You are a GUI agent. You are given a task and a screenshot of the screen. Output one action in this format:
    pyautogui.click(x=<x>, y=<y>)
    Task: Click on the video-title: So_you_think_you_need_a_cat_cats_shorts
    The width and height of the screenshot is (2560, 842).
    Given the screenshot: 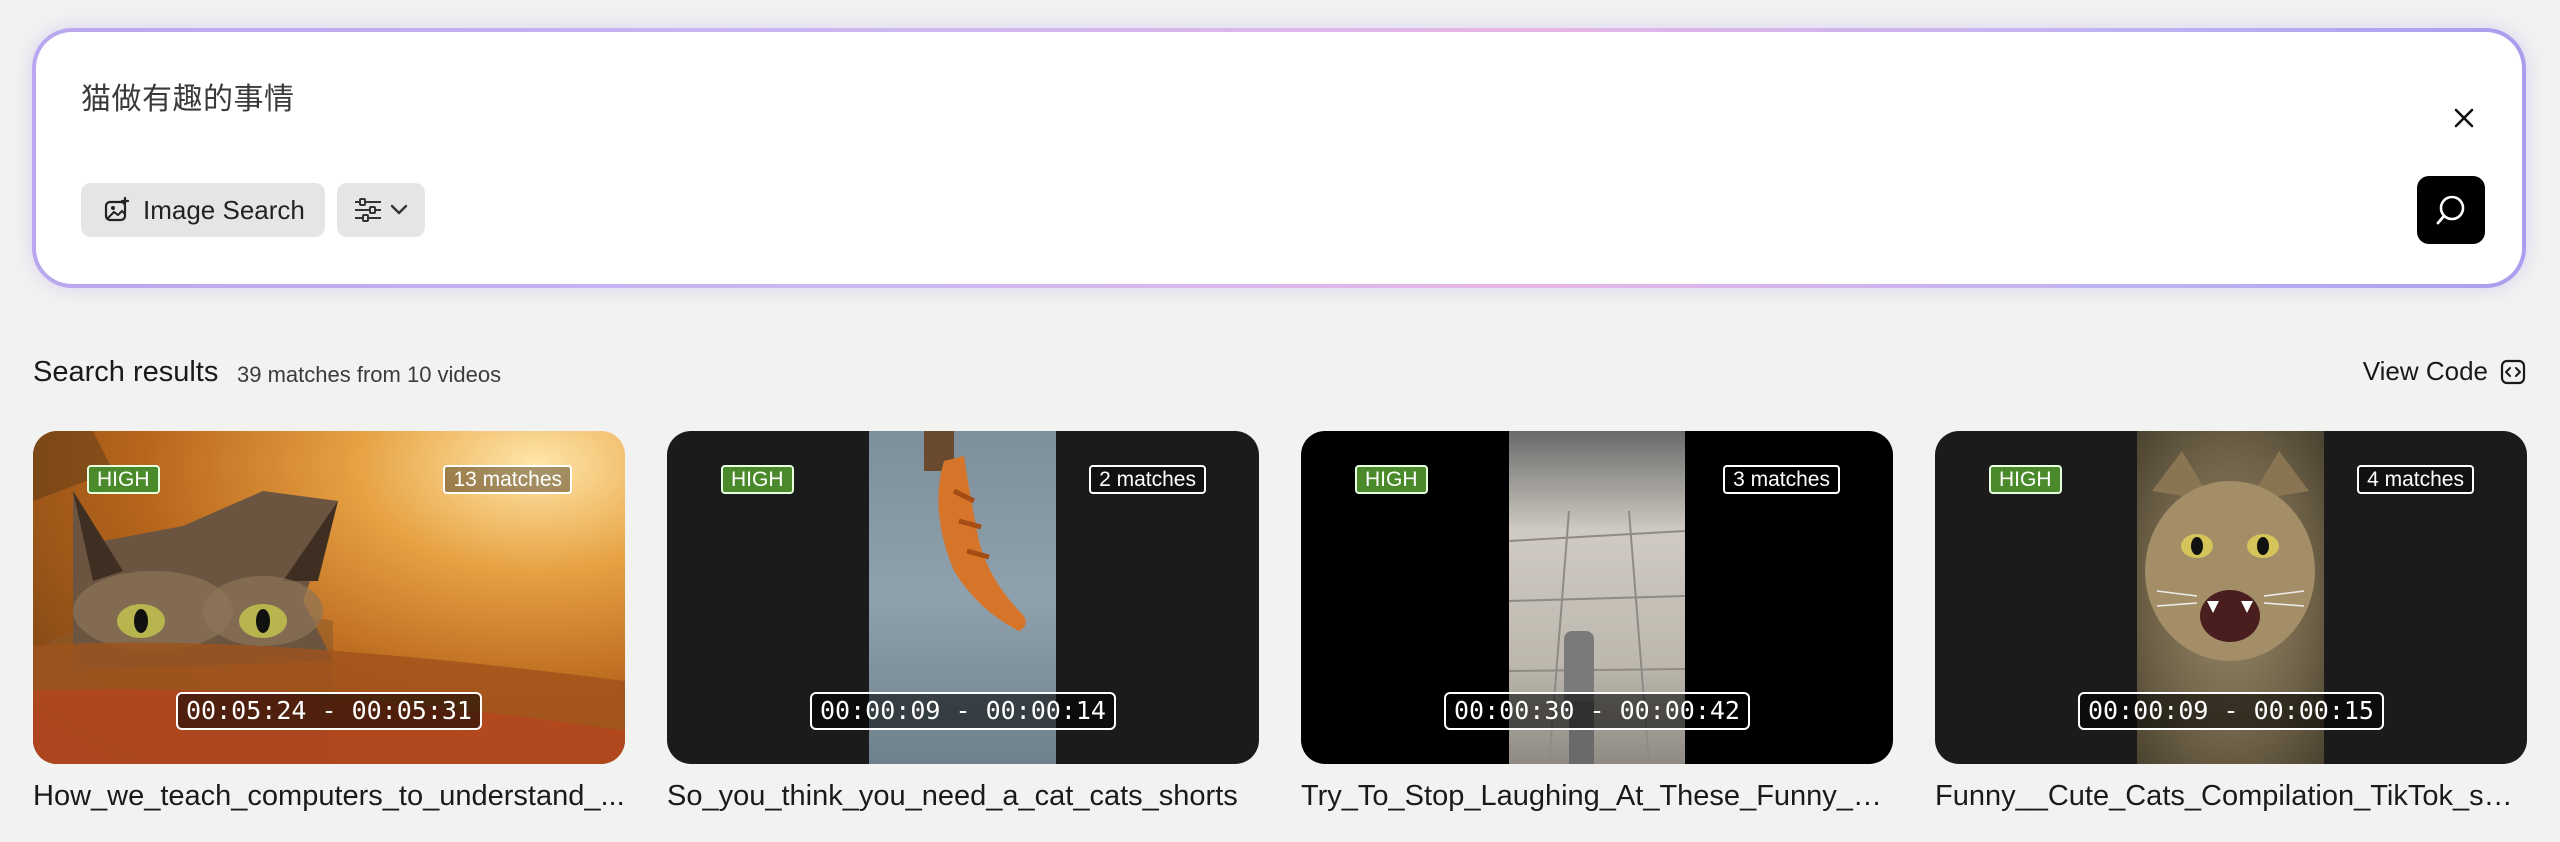 What is the action you would take?
    pyautogui.click(x=963, y=796)
    